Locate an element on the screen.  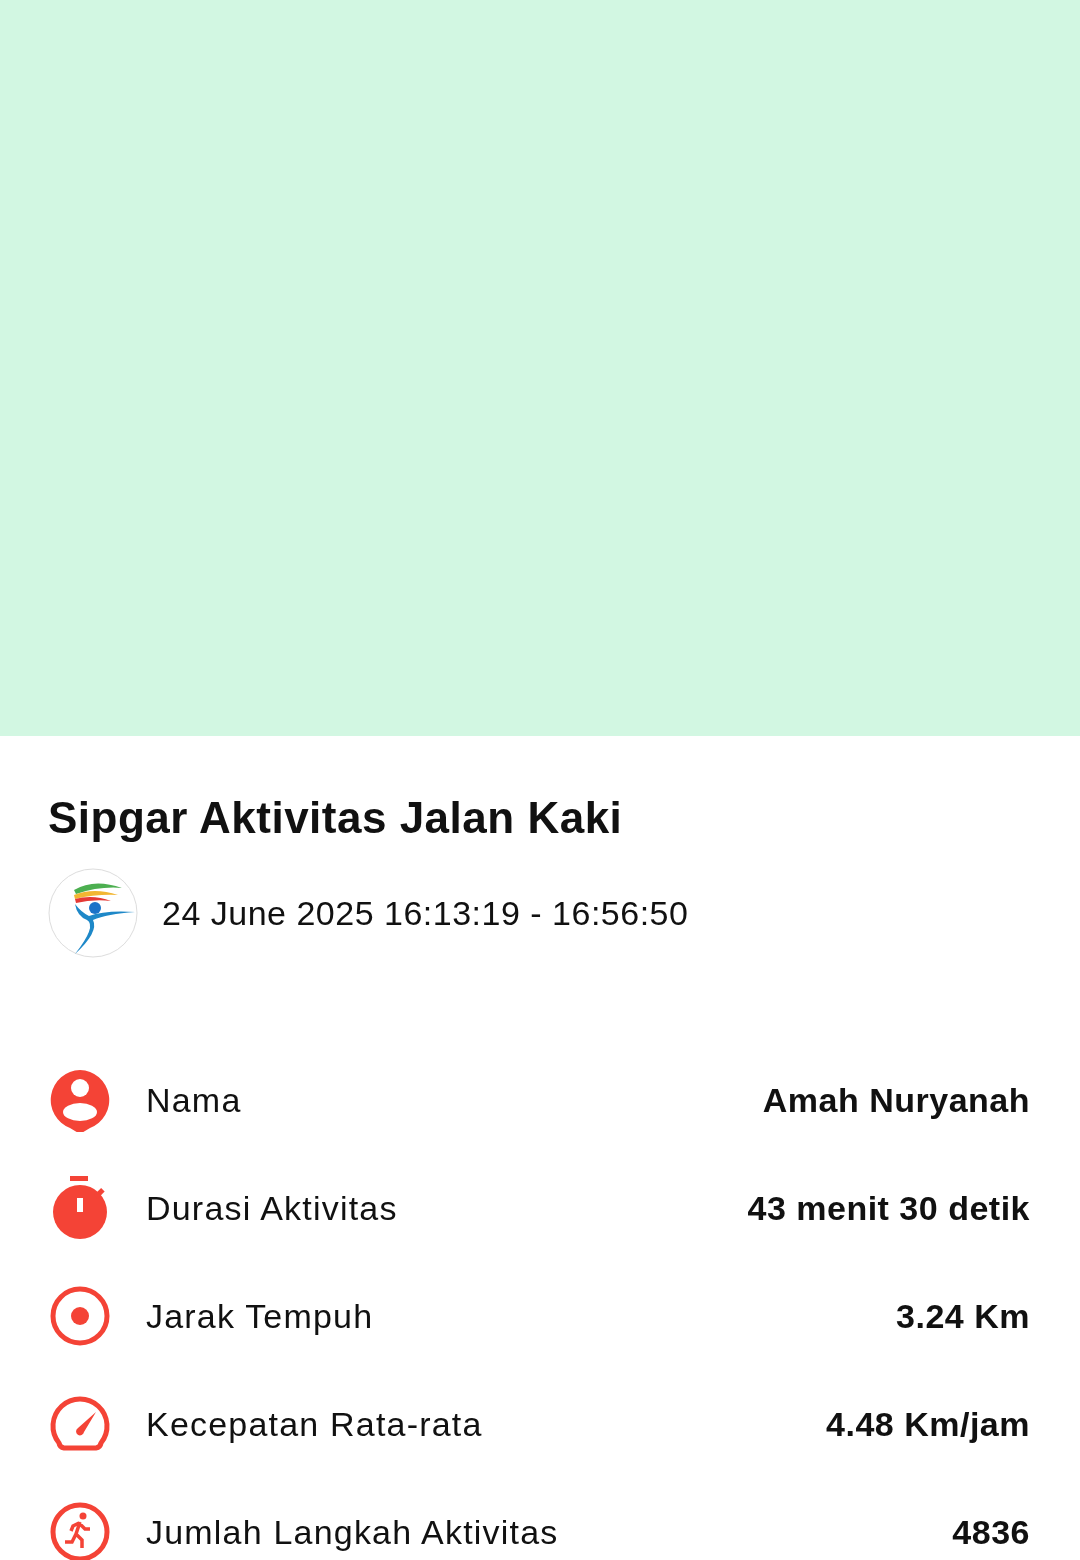
logo-icon is located at coordinates (93, 913).